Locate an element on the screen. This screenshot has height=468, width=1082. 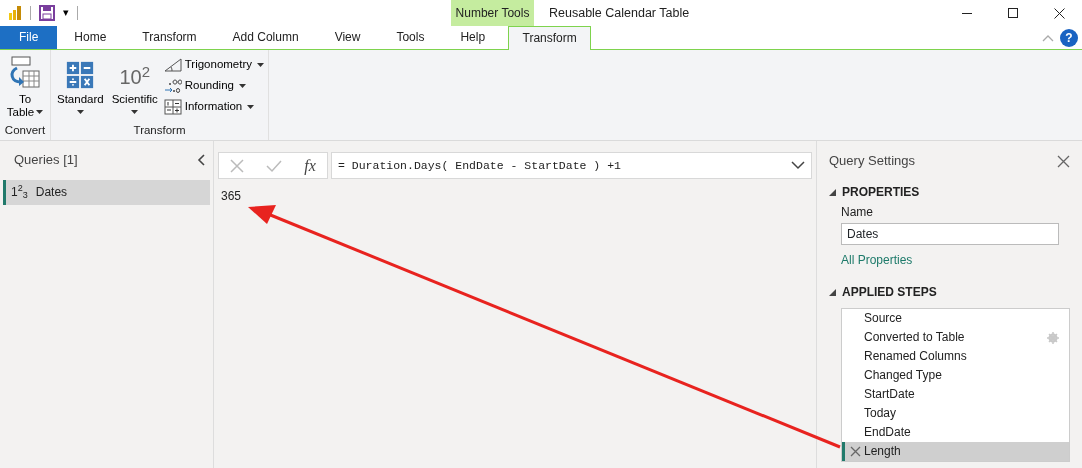
expand-icon is located at coordinates (798, 165).